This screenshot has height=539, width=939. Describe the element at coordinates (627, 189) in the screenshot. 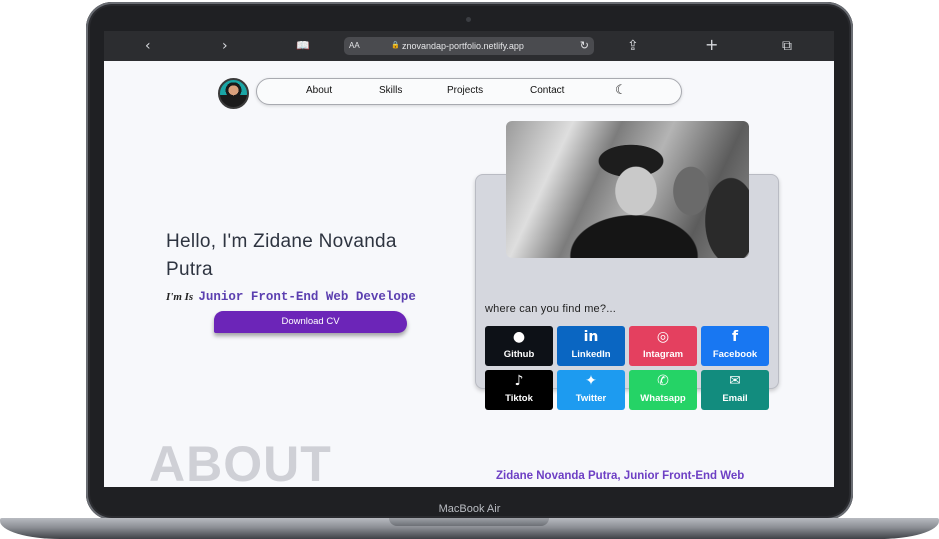

I see `profile-photo` at that location.